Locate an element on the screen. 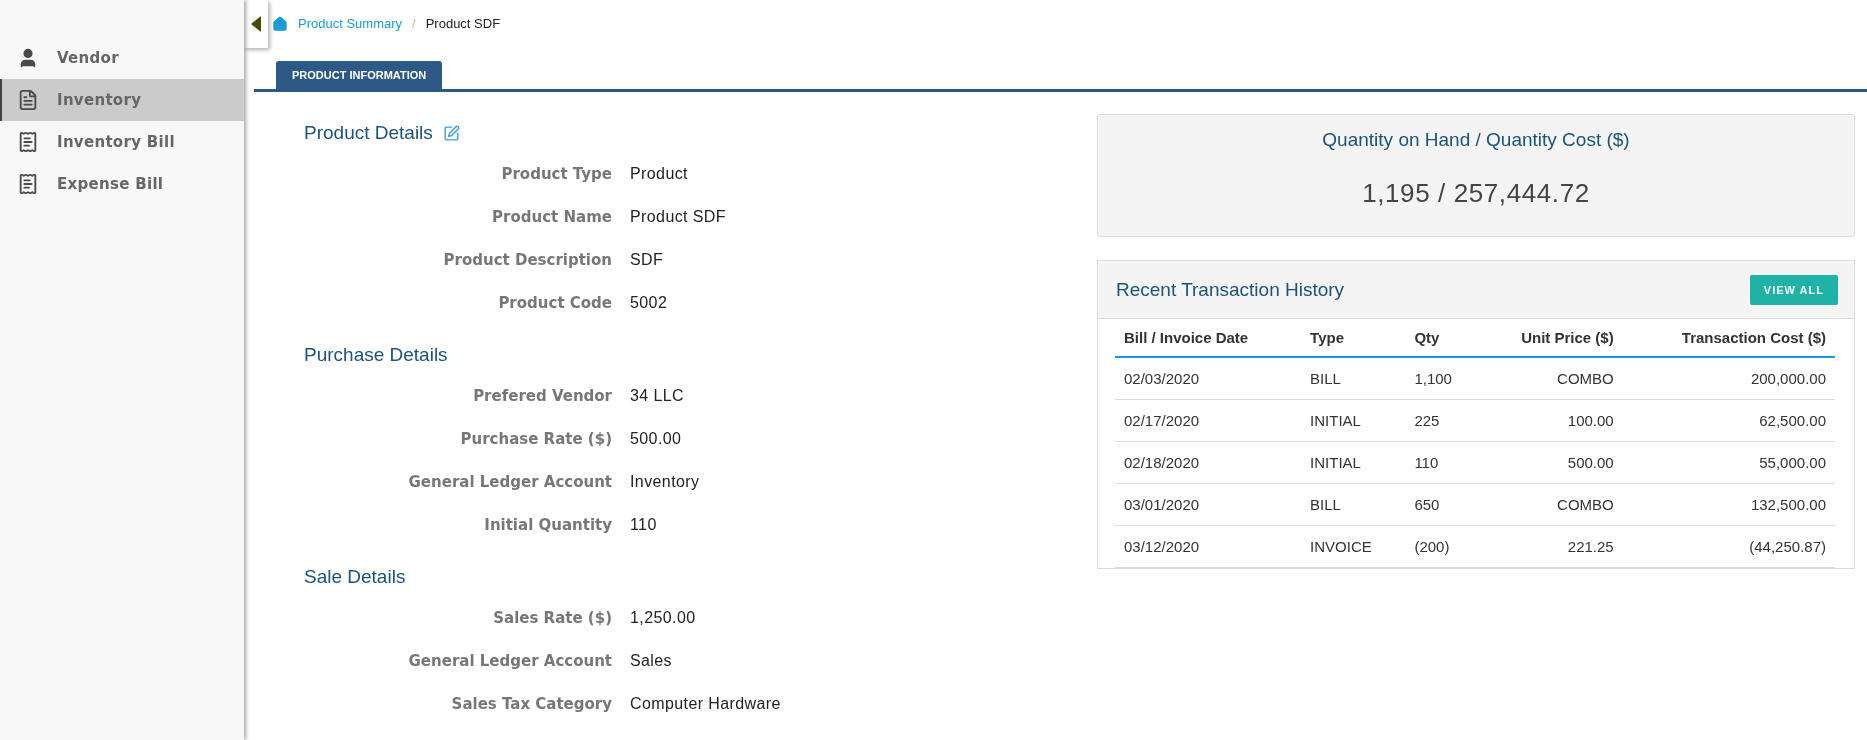 Image resolution: width=1867 pixels, height=740 pixels. sidebar-item: Inventory is located at coordinates (122, 100).